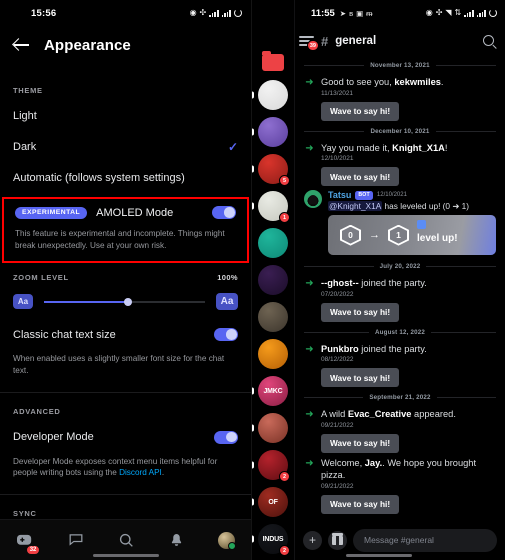  What do you see at coordinates (337, 540) in the screenshot?
I see `gift-button` at bounding box center [337, 540].